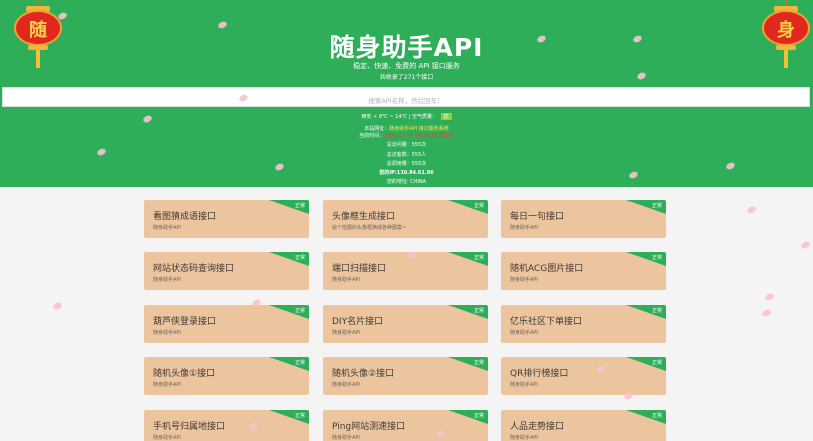  What do you see at coordinates (364, 217) in the screenshot?
I see `api-card-title: 头像框生成接口` at bounding box center [364, 217].